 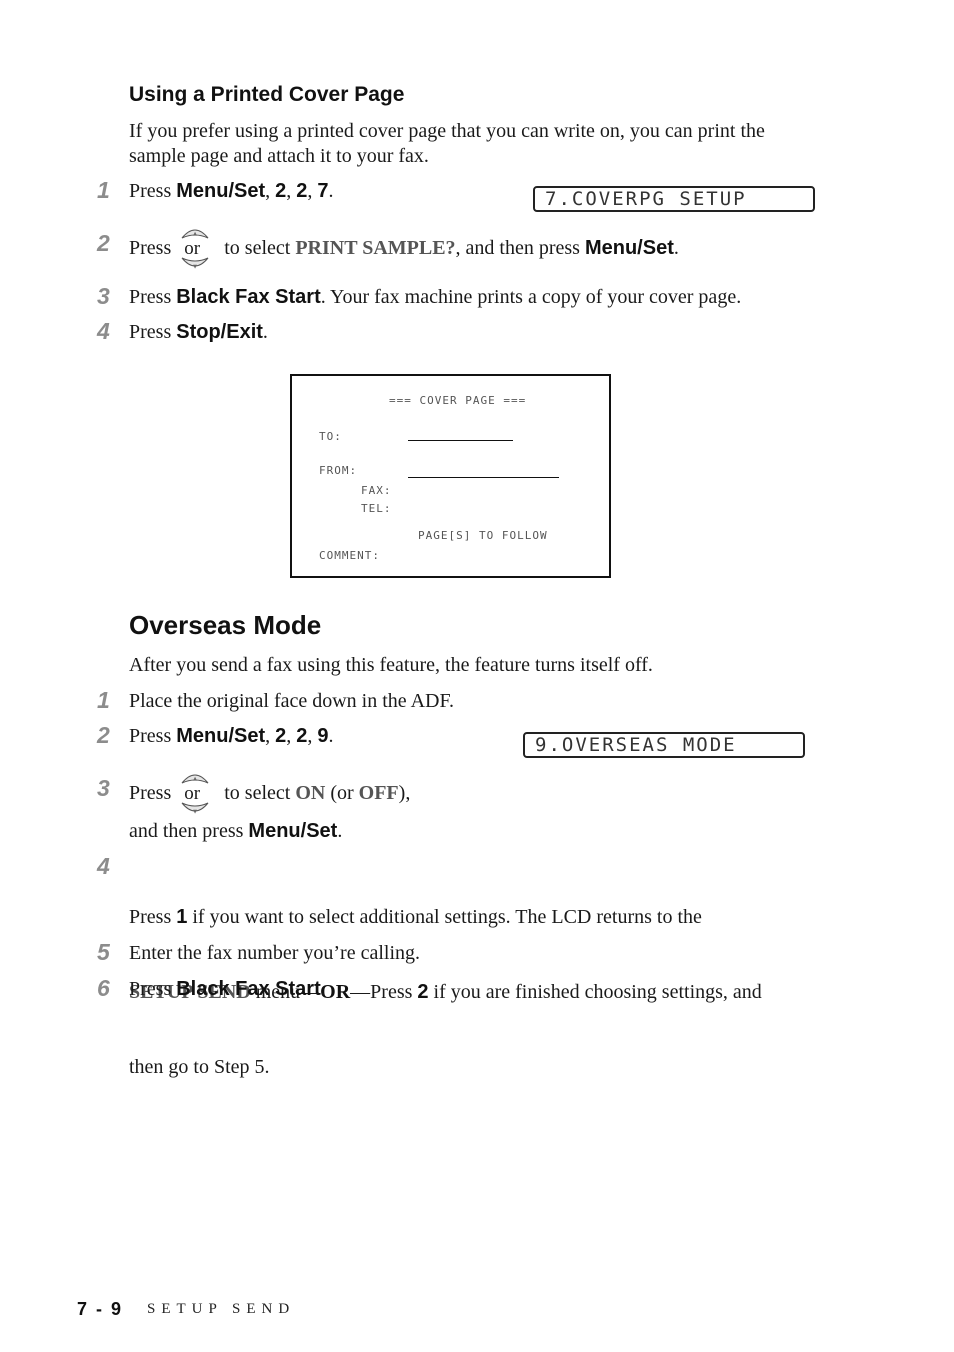 I want to click on cover-from-label: FROM:, so click(x=338, y=470).